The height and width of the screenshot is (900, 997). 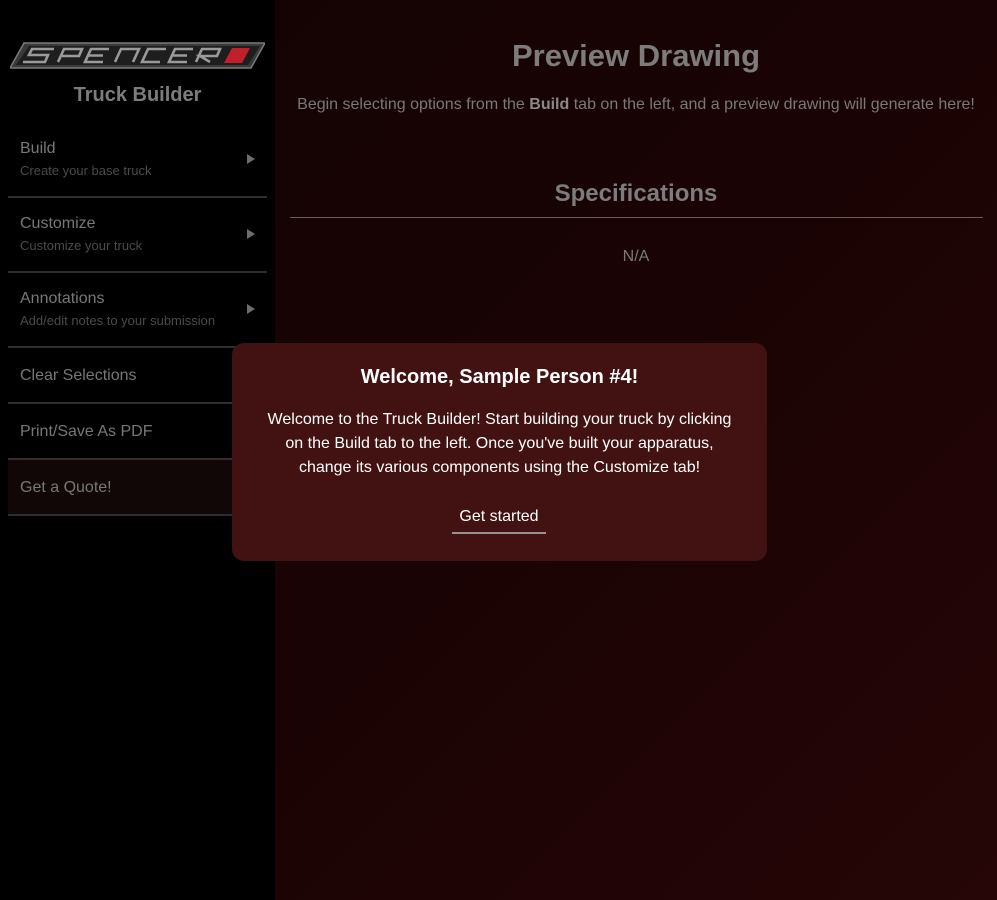 What do you see at coordinates (137, 235) in the screenshot?
I see `sidebar-item-customize: Customize Customize your truck` at bounding box center [137, 235].